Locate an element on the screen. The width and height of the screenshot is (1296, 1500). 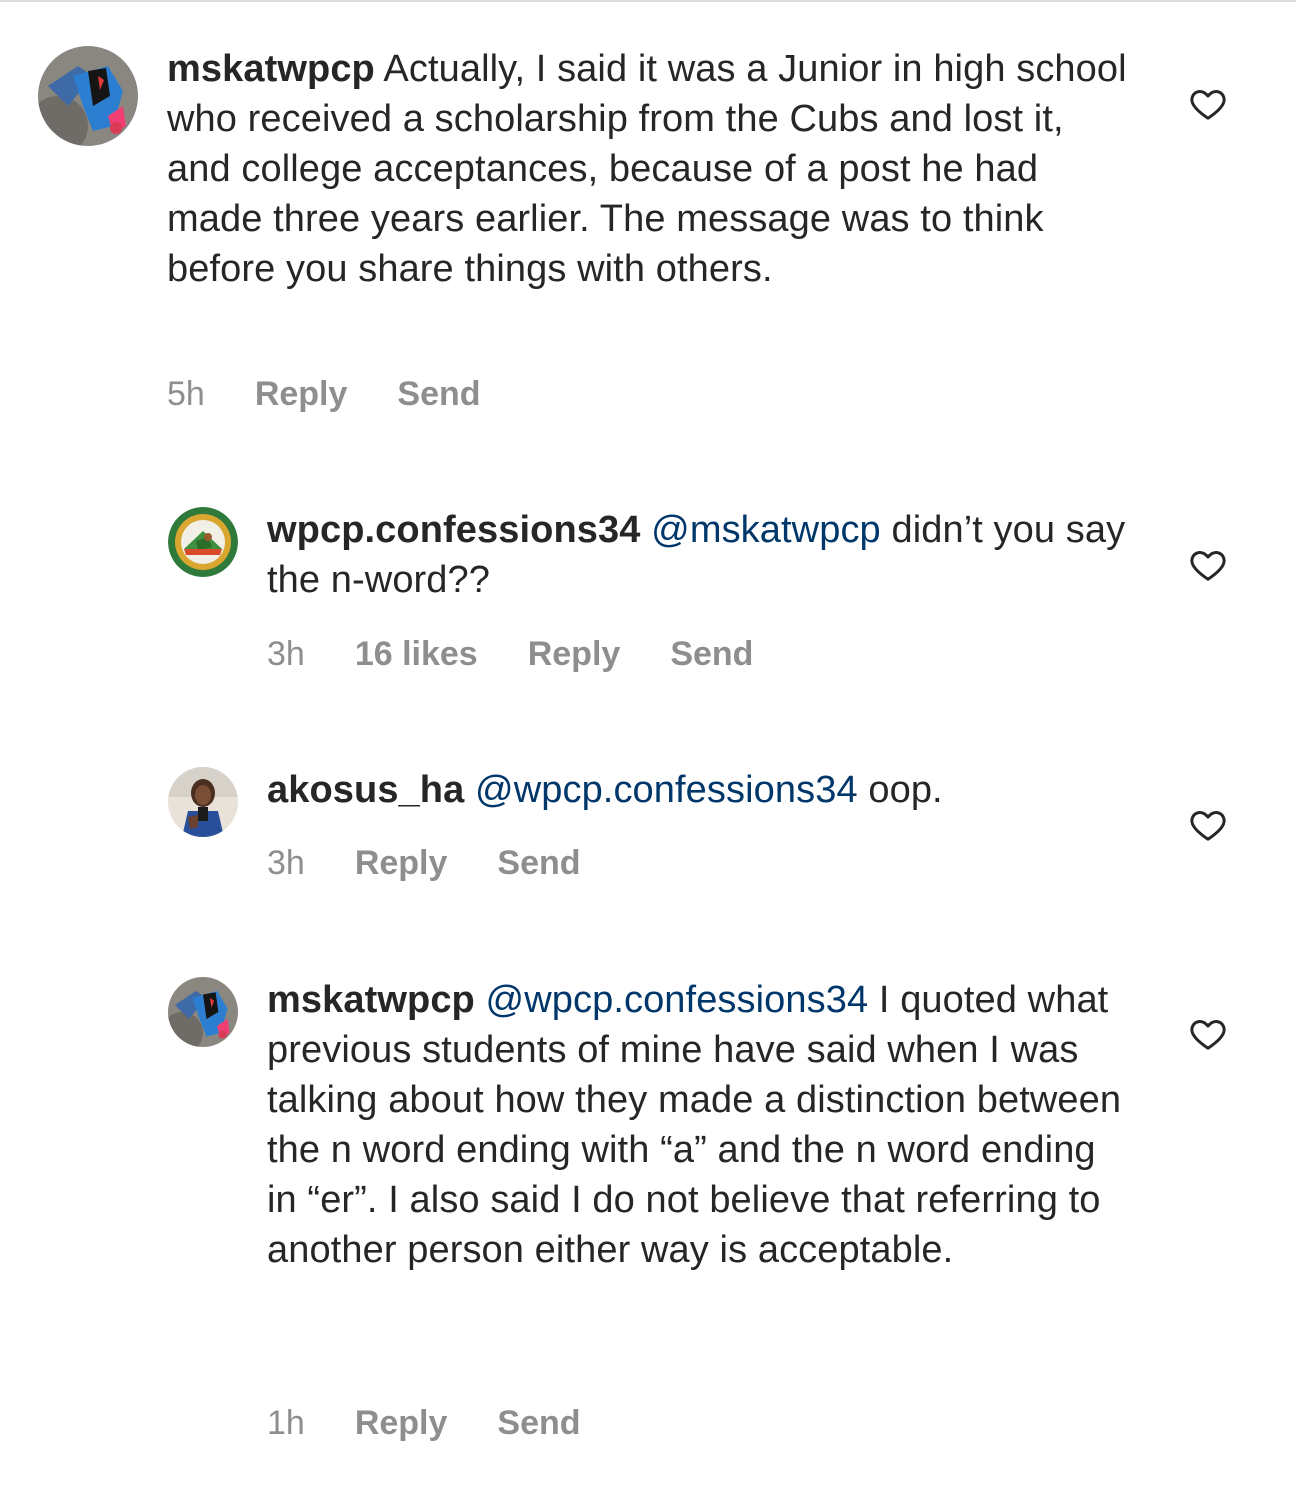
likes-count: 16 likes is located at coordinates (416, 654).